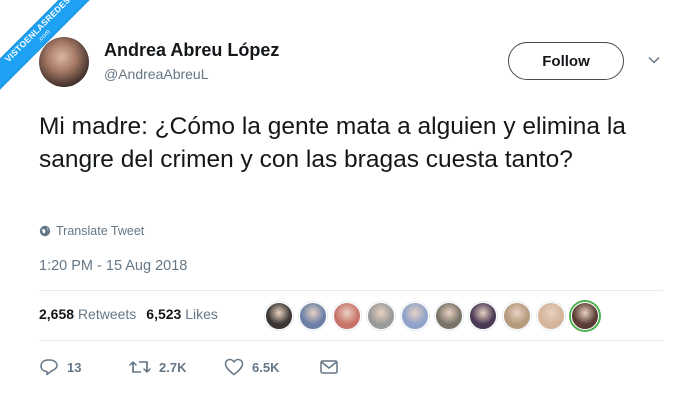 The width and height of the screenshot is (700, 404). I want to click on tweet-stats: 2,658 Retweets 6,523 Likes, so click(128, 314).